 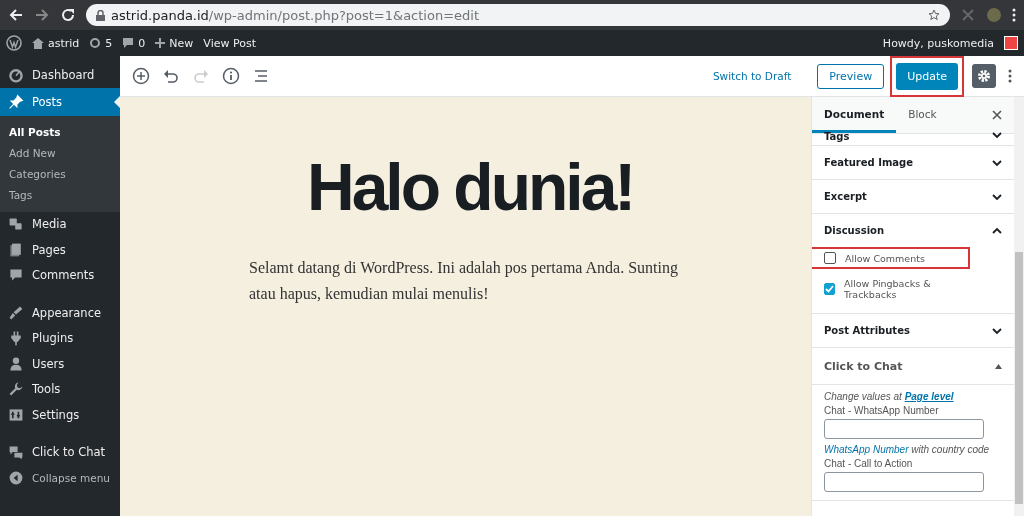 I want to click on wrench-icon, so click(x=16, y=389).